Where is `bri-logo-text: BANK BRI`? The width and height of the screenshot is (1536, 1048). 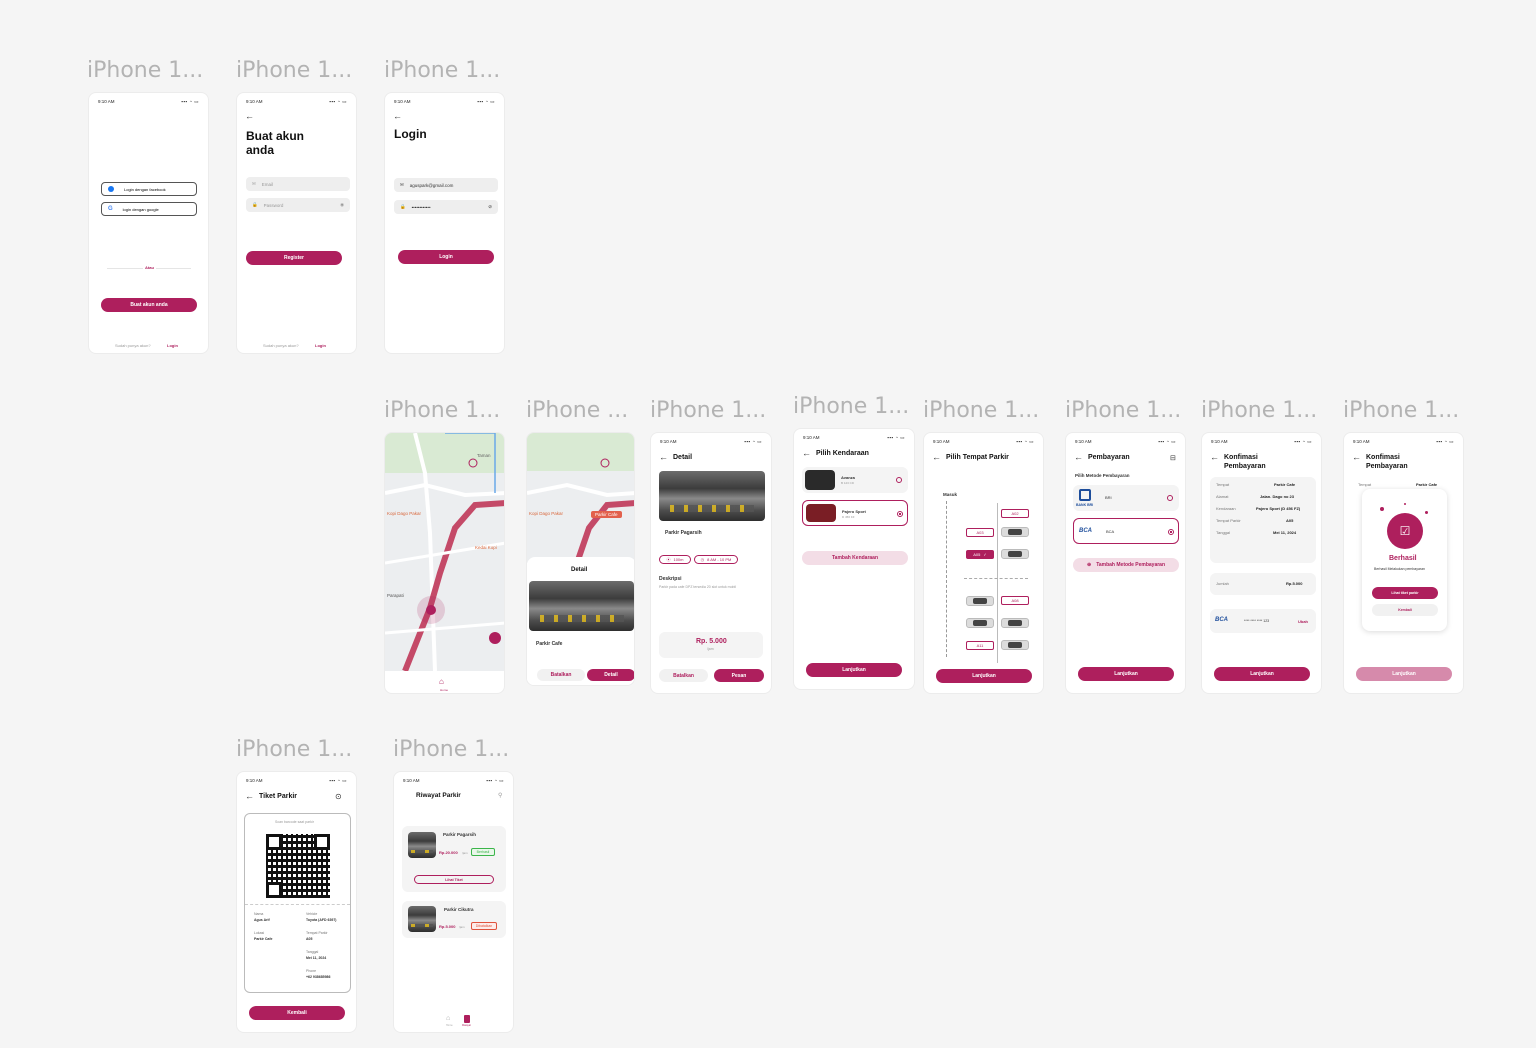 bri-logo-text: BANK BRI is located at coordinates (1085, 505).